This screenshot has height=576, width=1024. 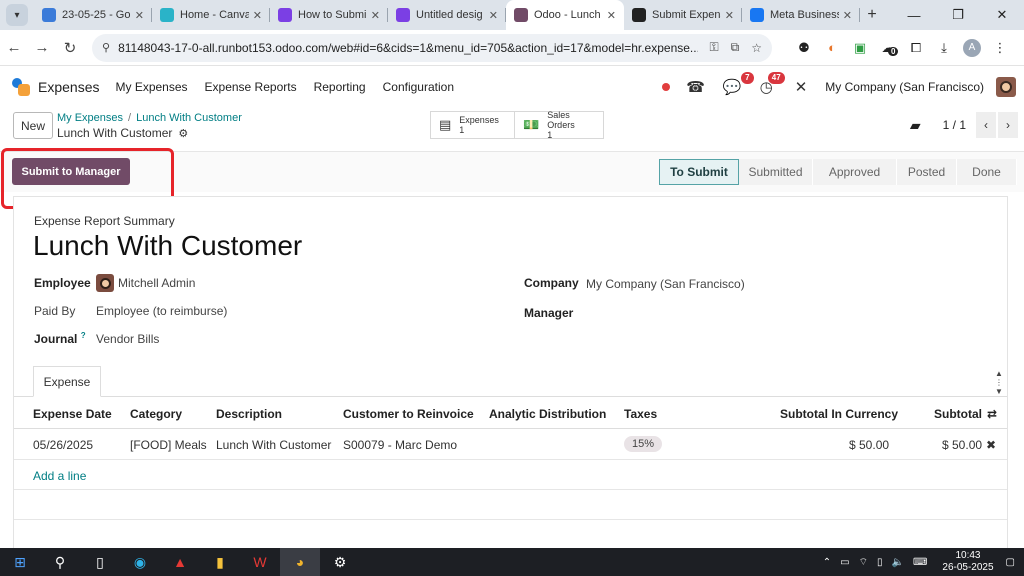 I want to click on browser-menu-icon: ⋮, so click(x=1000, y=48).